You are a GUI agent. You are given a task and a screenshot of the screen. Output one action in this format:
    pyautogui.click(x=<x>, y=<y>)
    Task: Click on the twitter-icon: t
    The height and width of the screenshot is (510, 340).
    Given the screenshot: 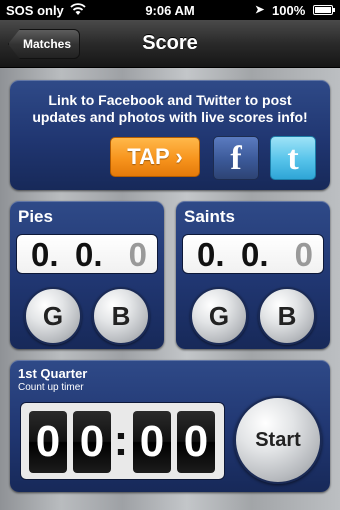 What is the action you would take?
    pyautogui.click(x=293, y=158)
    